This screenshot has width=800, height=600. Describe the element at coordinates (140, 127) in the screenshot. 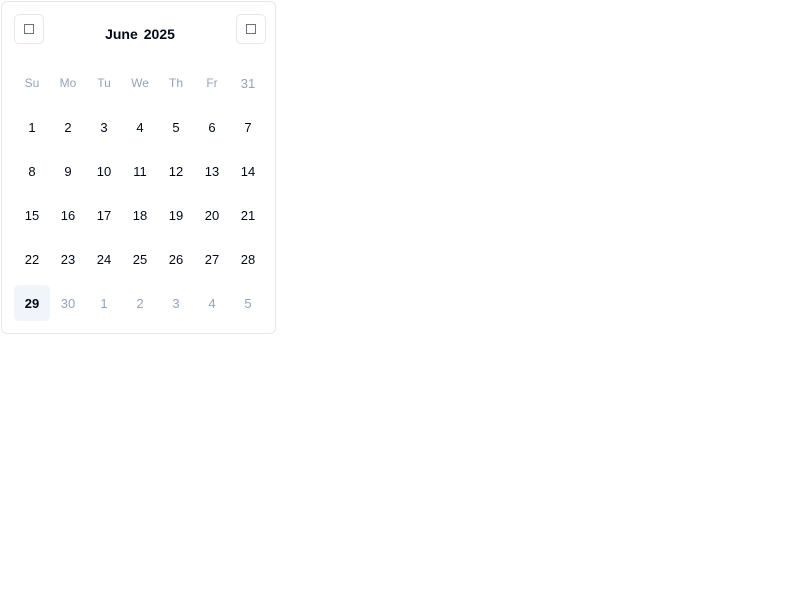

I see `day-cell: 4` at that location.